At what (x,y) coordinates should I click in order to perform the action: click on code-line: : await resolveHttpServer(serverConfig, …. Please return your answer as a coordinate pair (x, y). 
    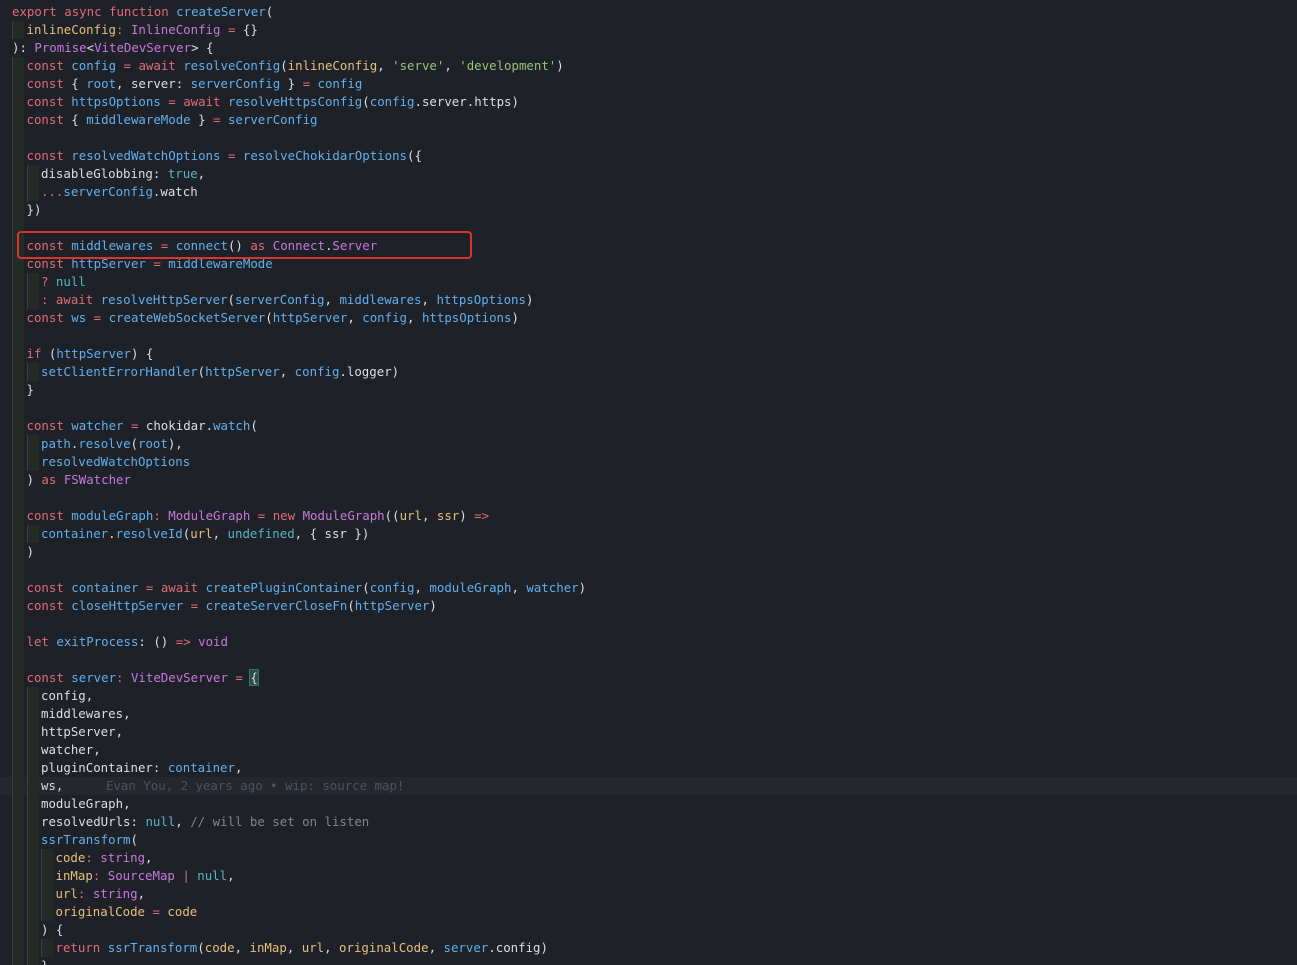
    Looking at the image, I should click on (648, 300).